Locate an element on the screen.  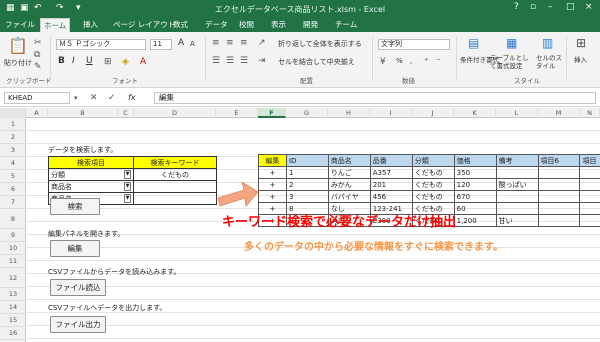
wrap-text-button: 折り返して全体を表示する is located at coordinates (320, 44).